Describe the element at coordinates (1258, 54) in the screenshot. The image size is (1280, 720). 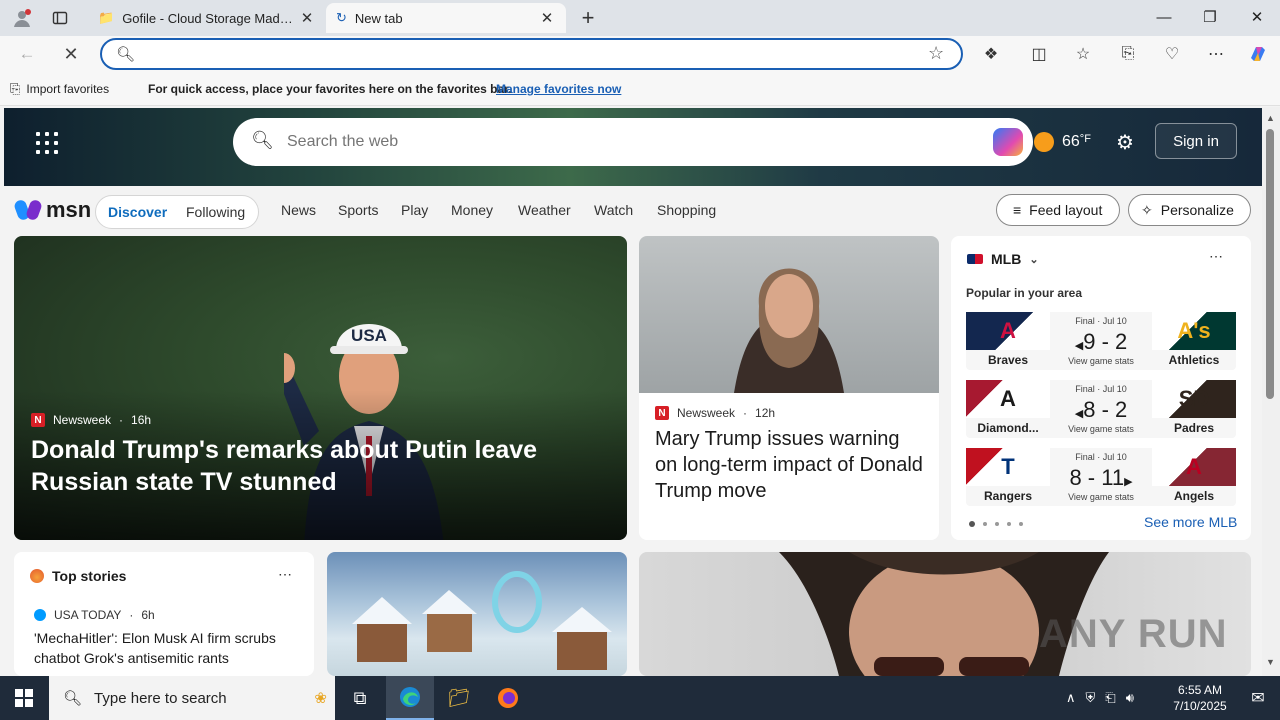
I see `copilot-icon` at that location.